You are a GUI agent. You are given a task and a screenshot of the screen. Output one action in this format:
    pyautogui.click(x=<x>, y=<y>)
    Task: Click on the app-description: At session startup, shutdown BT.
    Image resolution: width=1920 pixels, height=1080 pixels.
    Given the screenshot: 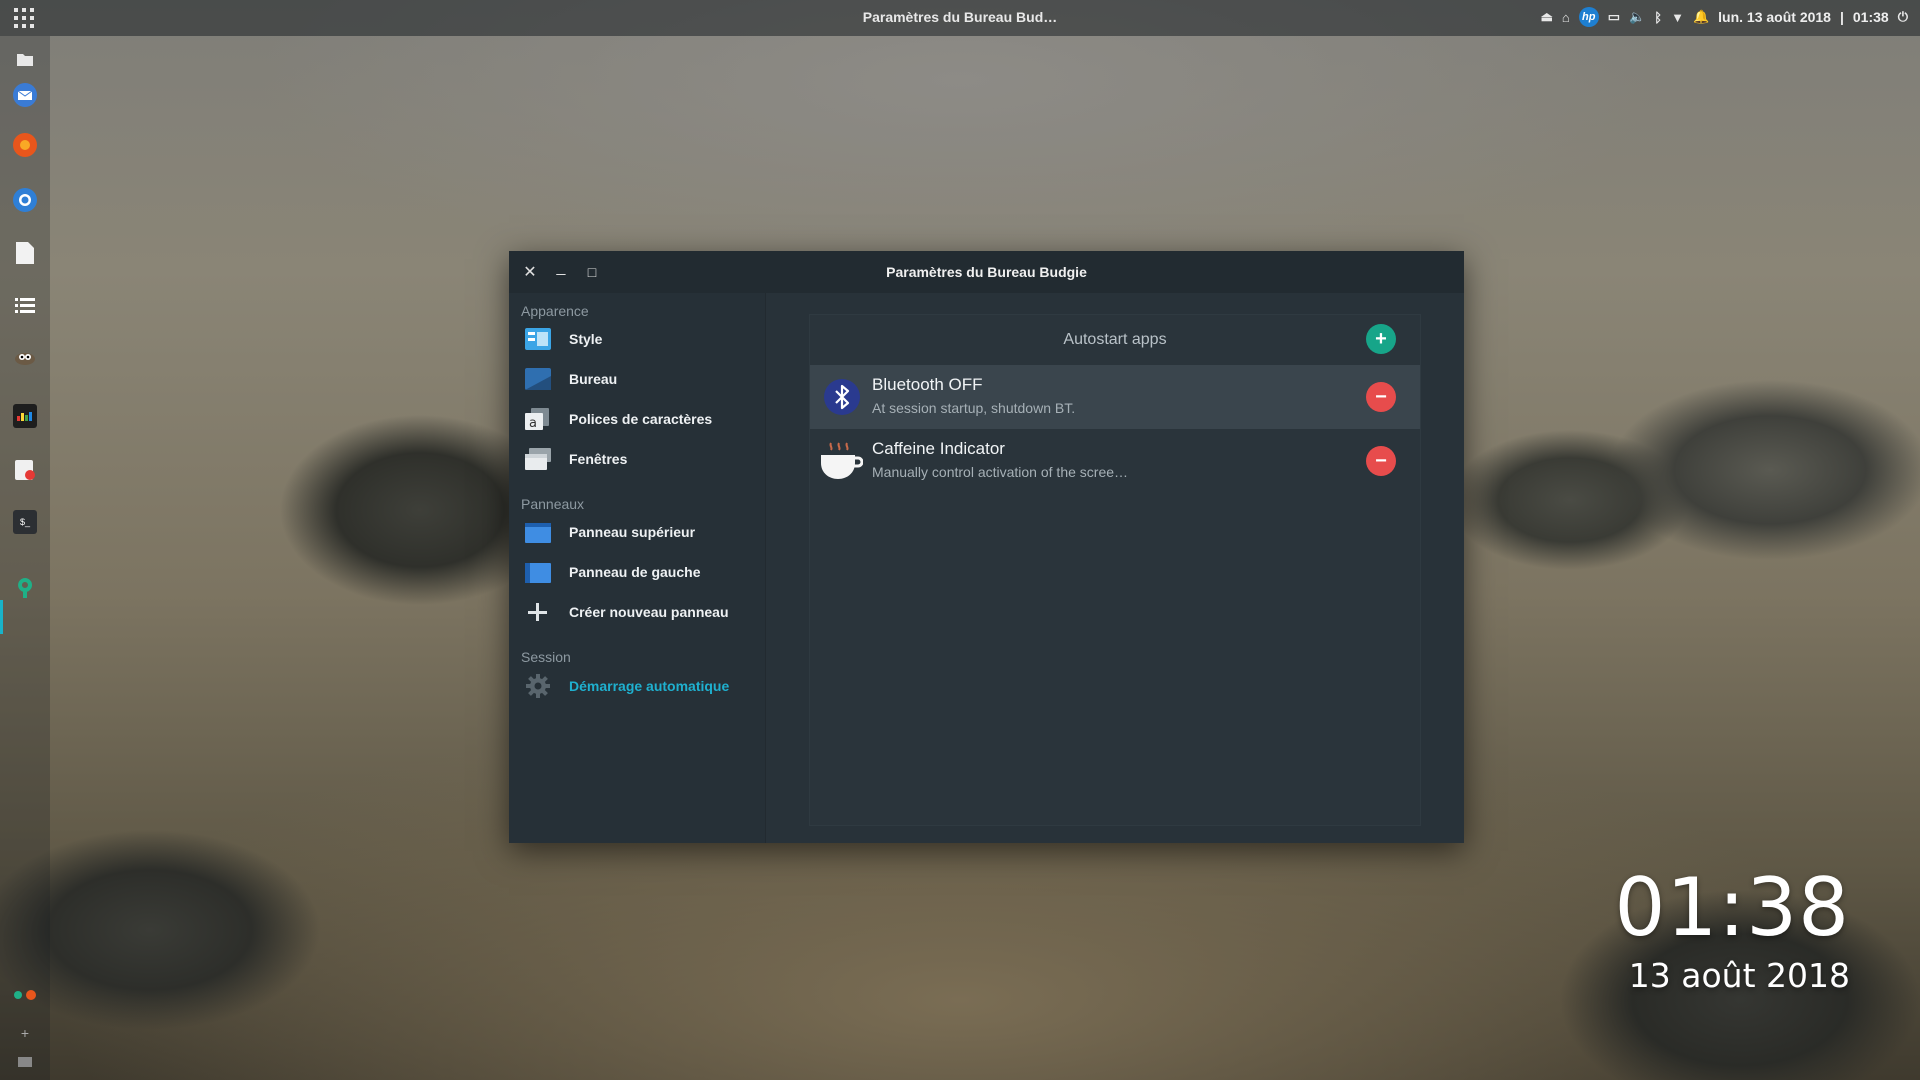 What is the action you would take?
    pyautogui.click(x=974, y=408)
    